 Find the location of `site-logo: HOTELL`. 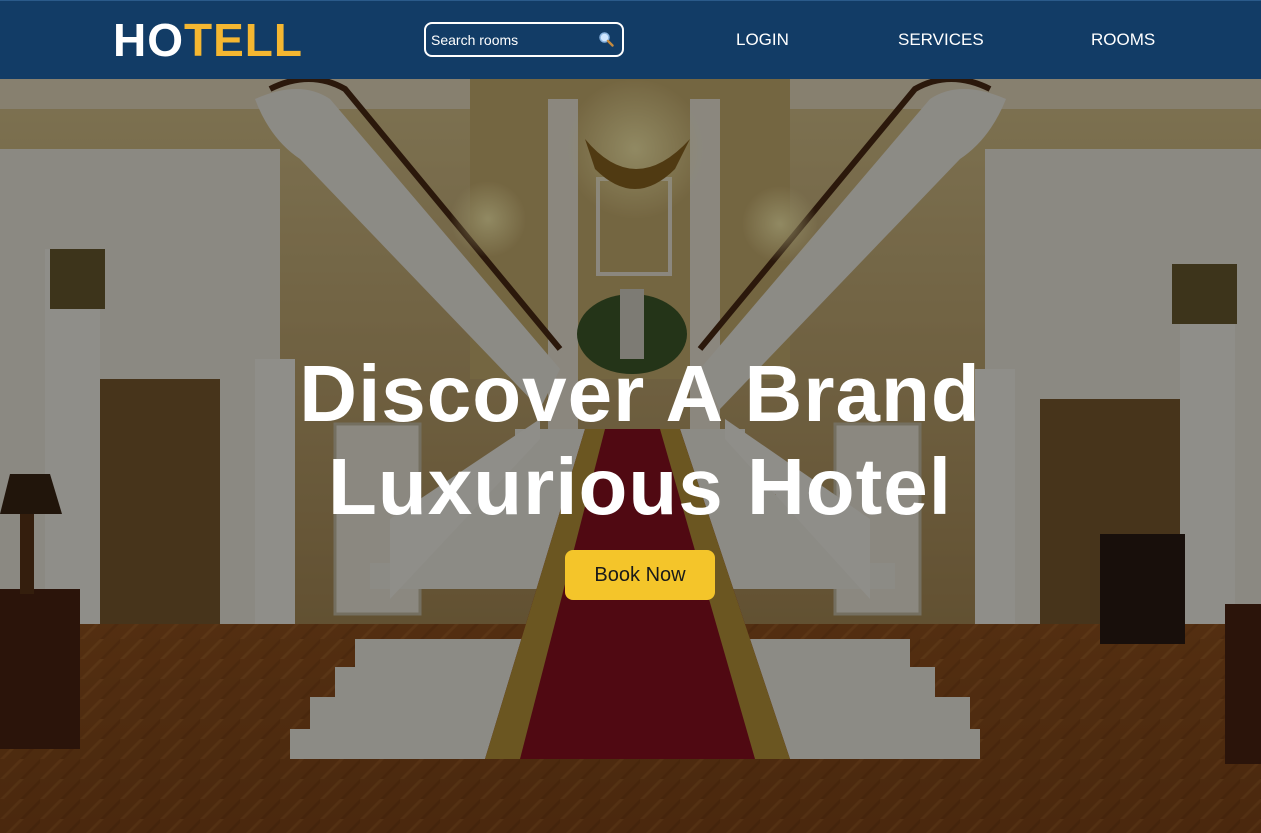

site-logo: HOTELL is located at coordinates (208, 40).